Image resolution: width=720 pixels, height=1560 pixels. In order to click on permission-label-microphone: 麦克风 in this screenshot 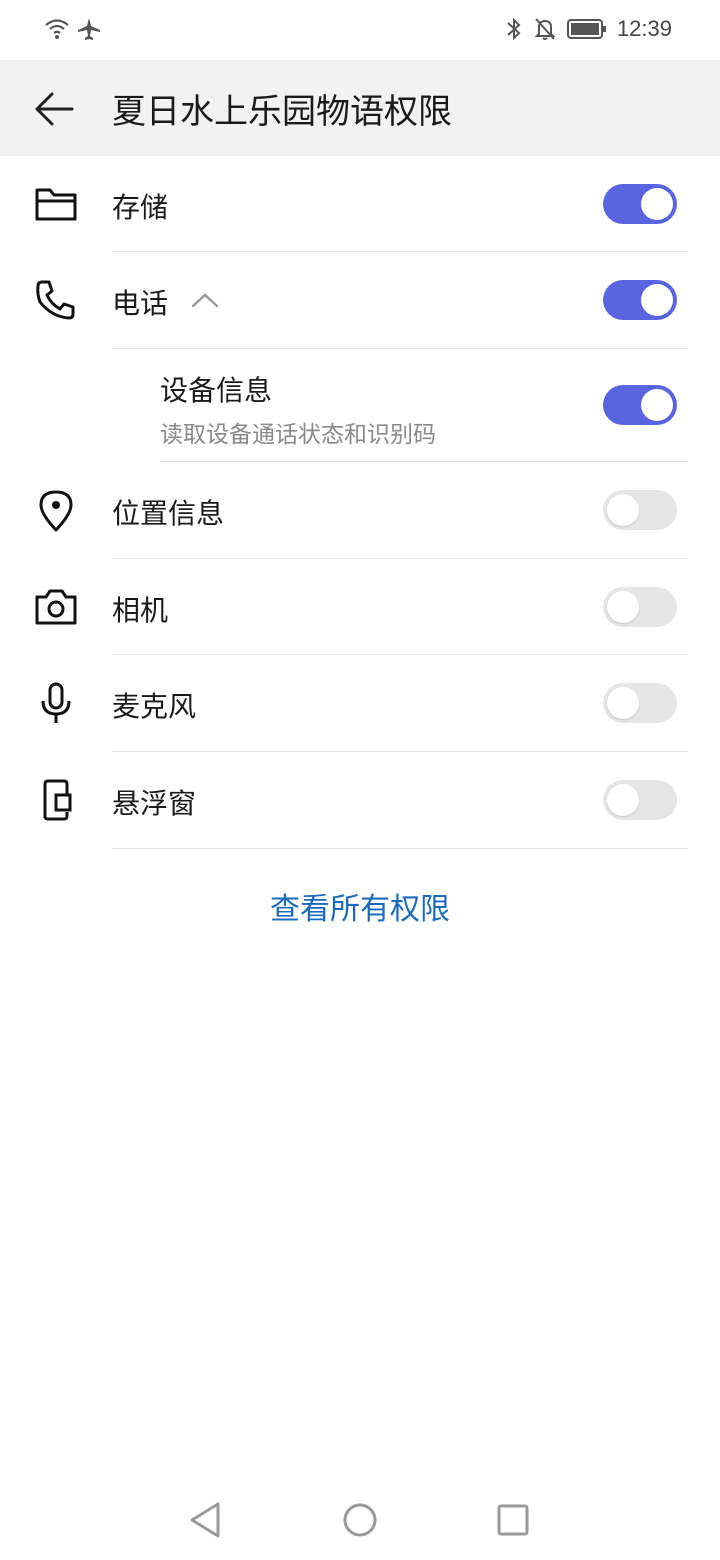, I will do `click(154, 706)`.